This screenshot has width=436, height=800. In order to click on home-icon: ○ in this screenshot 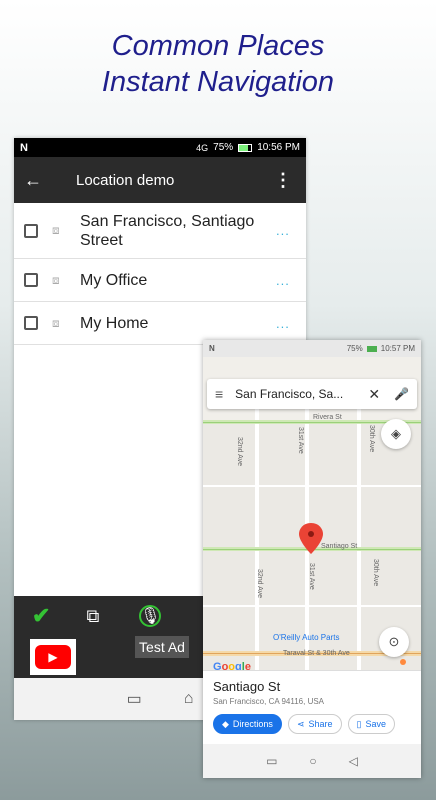, I will do `click(312, 761)`.